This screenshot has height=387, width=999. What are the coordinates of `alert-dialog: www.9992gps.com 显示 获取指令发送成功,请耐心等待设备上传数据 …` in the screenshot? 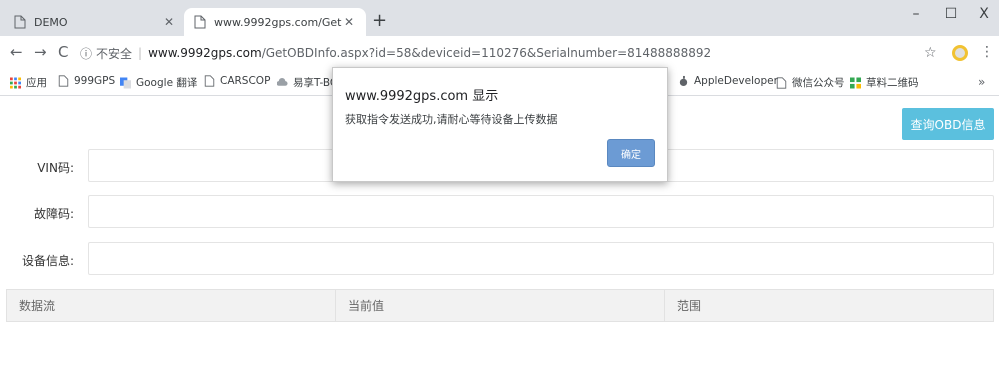 It's located at (500, 124).